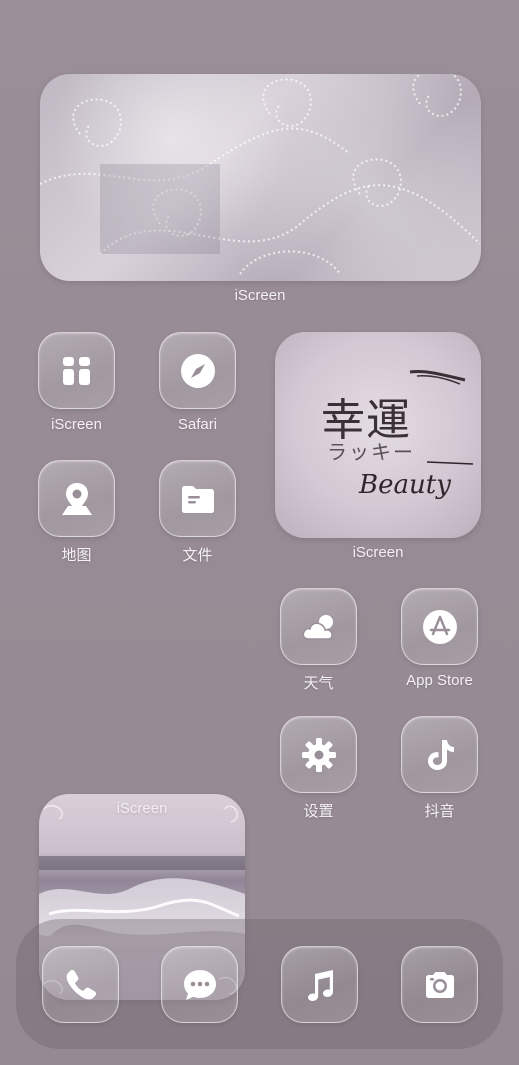 The image size is (519, 1065). I want to click on app-weather: 天气, so click(318, 640).